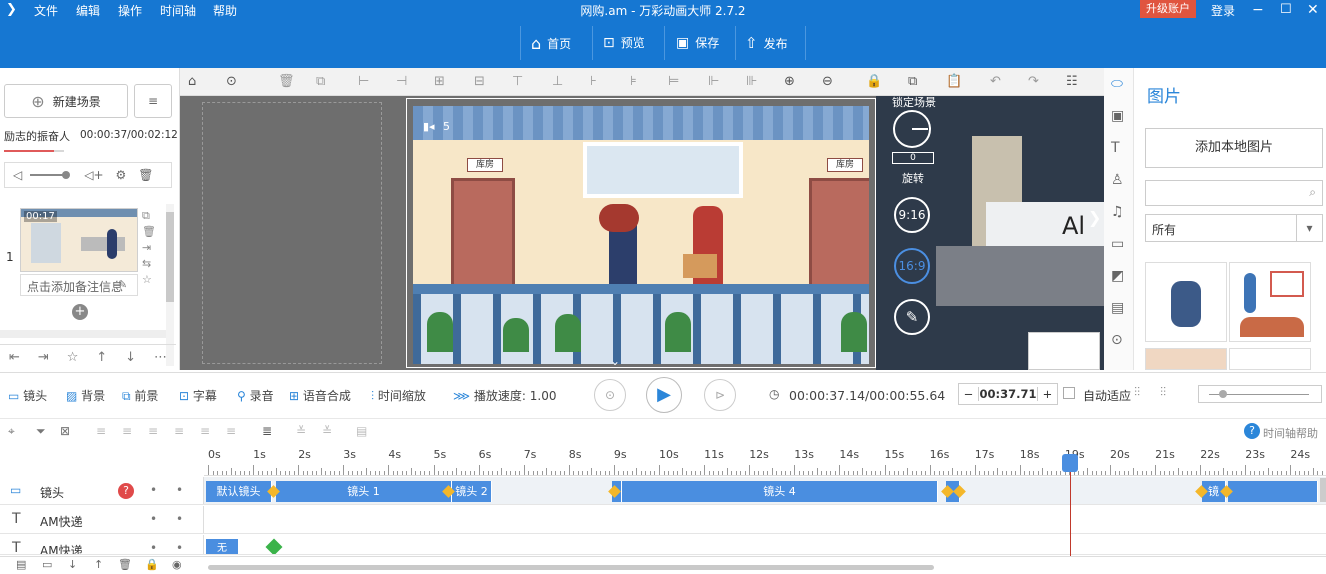 This screenshot has width=1326, height=574. What do you see at coordinates (1234, 193) in the screenshot?
I see `asset-search-input: ⌕` at bounding box center [1234, 193].